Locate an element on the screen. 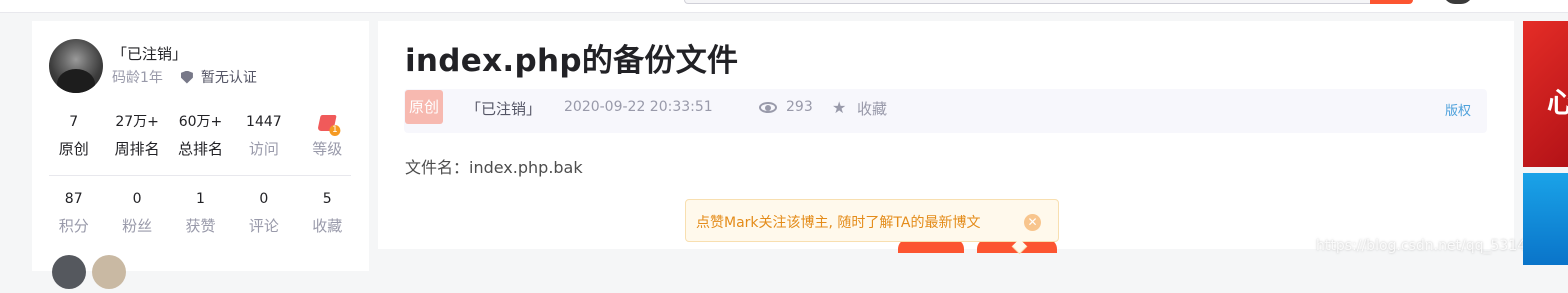  stat-fans: 0 粉丝 is located at coordinates (136, 213).